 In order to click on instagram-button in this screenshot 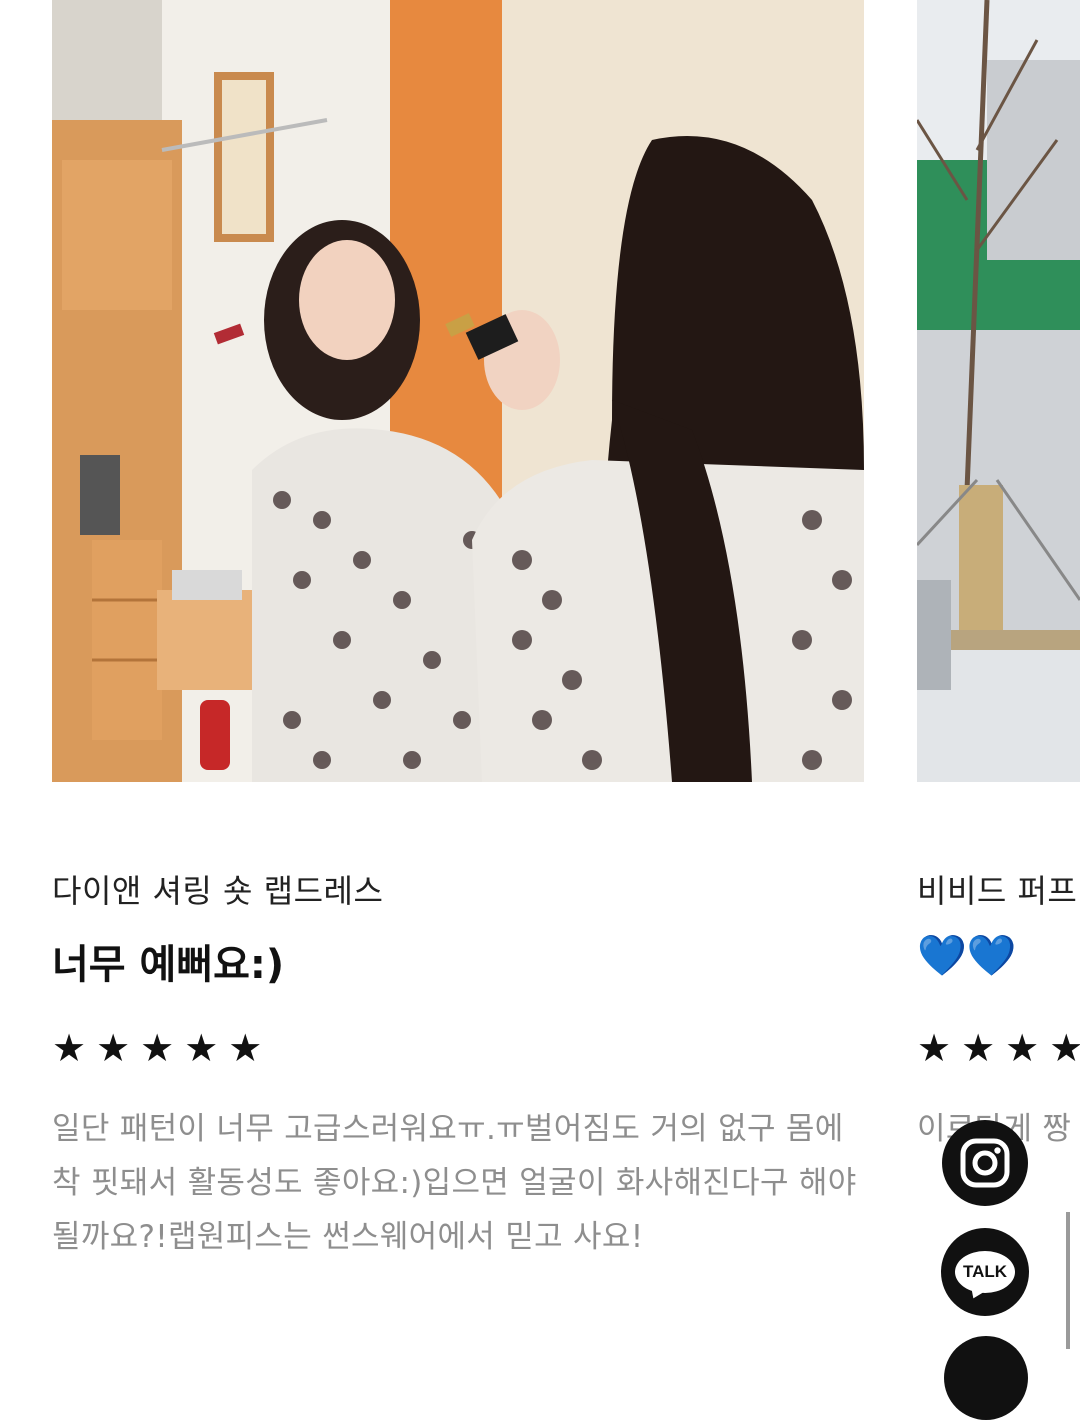, I will do `click(985, 1163)`.